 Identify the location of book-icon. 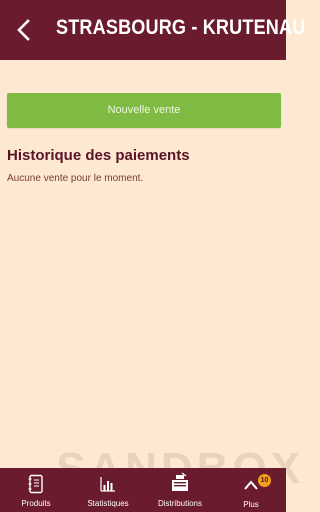
(35, 484).